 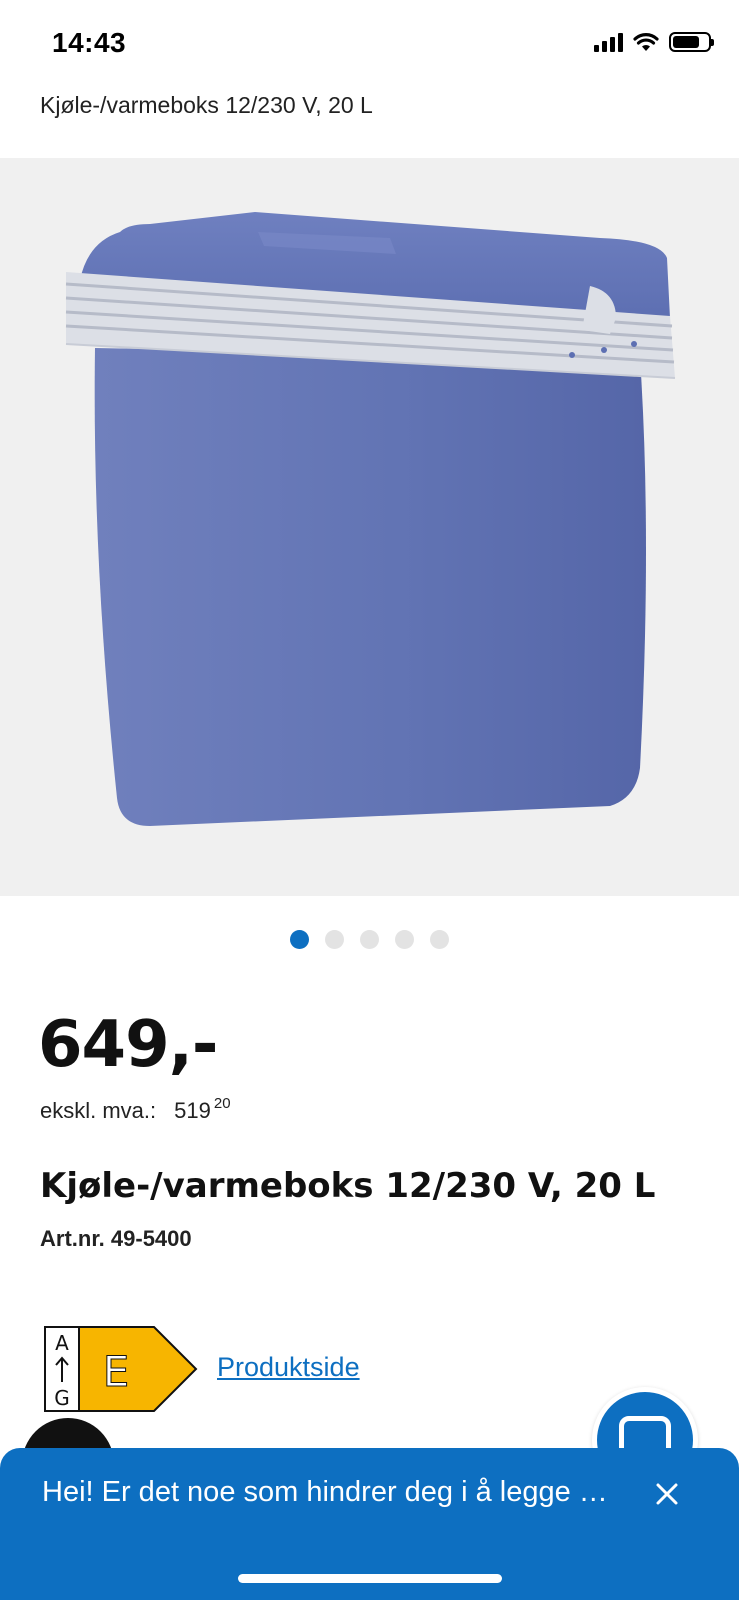 I want to click on article-number: Art.nr. 49-5400, so click(x=116, y=1238).